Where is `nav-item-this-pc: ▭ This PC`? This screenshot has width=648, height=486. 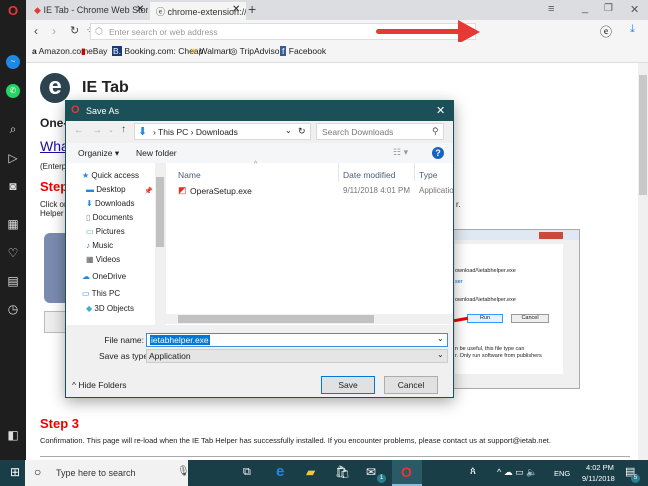
nav-item-this-pc: ▭ This PC is located at coordinates (101, 294).